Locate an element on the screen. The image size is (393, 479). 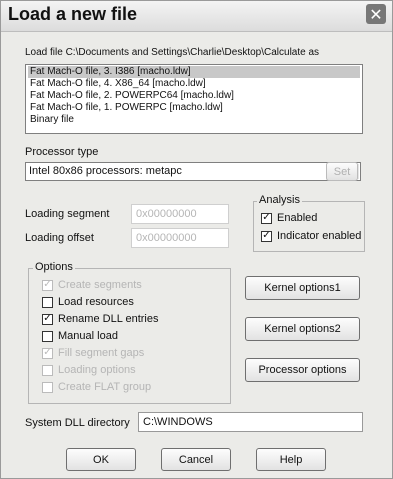
system-dll-directory-field: C:\WINDOWS is located at coordinates (250, 422).